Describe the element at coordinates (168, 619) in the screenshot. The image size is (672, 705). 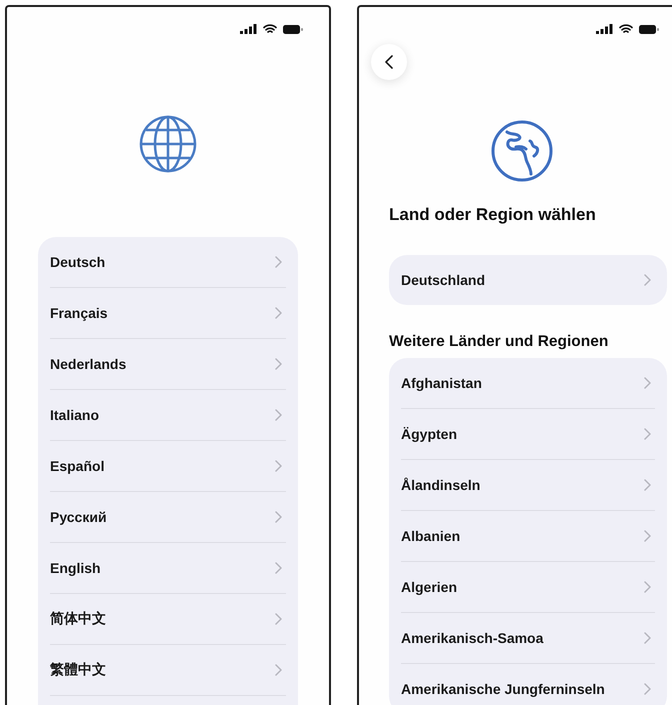
I see `language-option: 简体中文` at that location.